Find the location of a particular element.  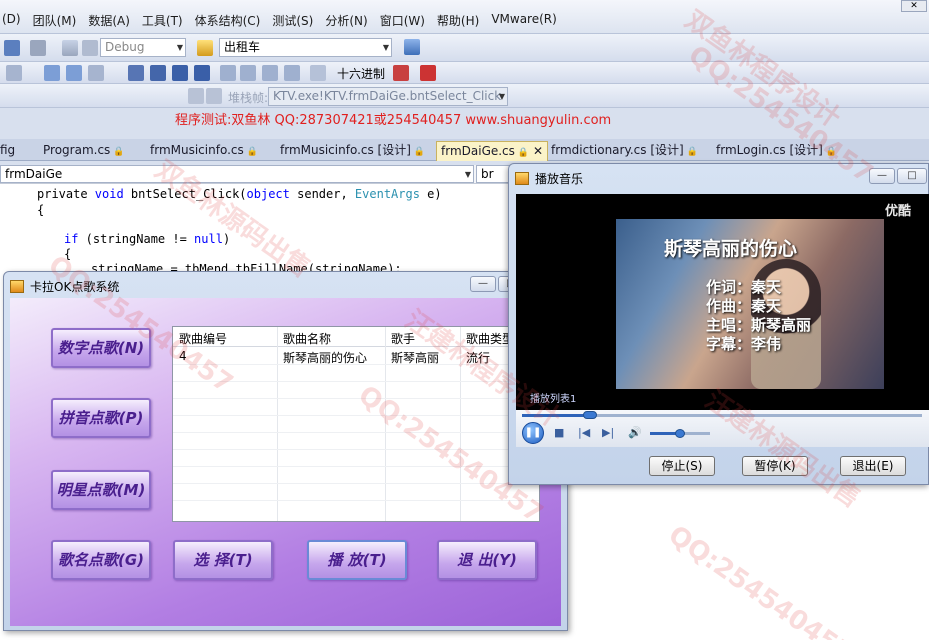

menu-vmware: VMware(R) is located at coordinates (523, 20).